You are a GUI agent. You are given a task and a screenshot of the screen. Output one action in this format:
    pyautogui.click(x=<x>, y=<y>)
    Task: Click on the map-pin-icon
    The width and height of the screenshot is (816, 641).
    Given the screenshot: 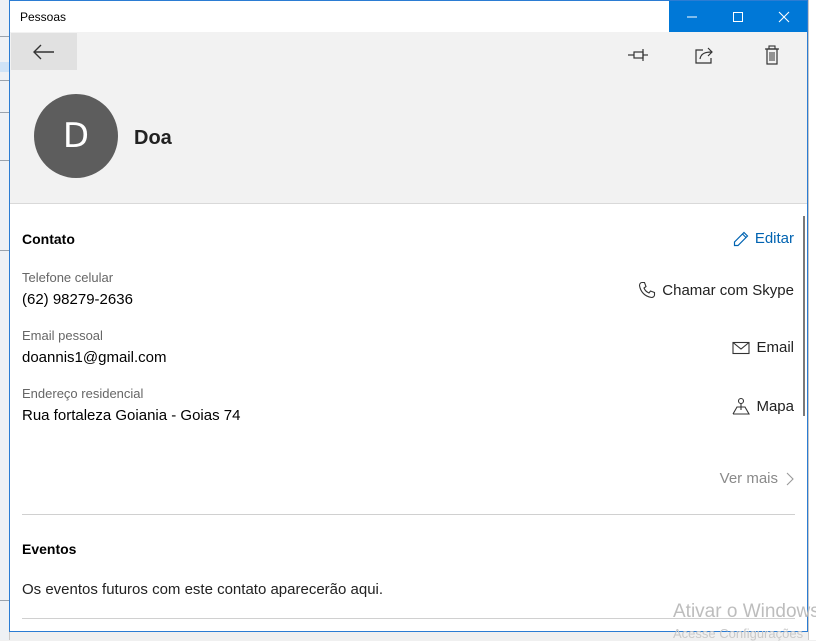 What is the action you would take?
    pyautogui.click(x=741, y=406)
    